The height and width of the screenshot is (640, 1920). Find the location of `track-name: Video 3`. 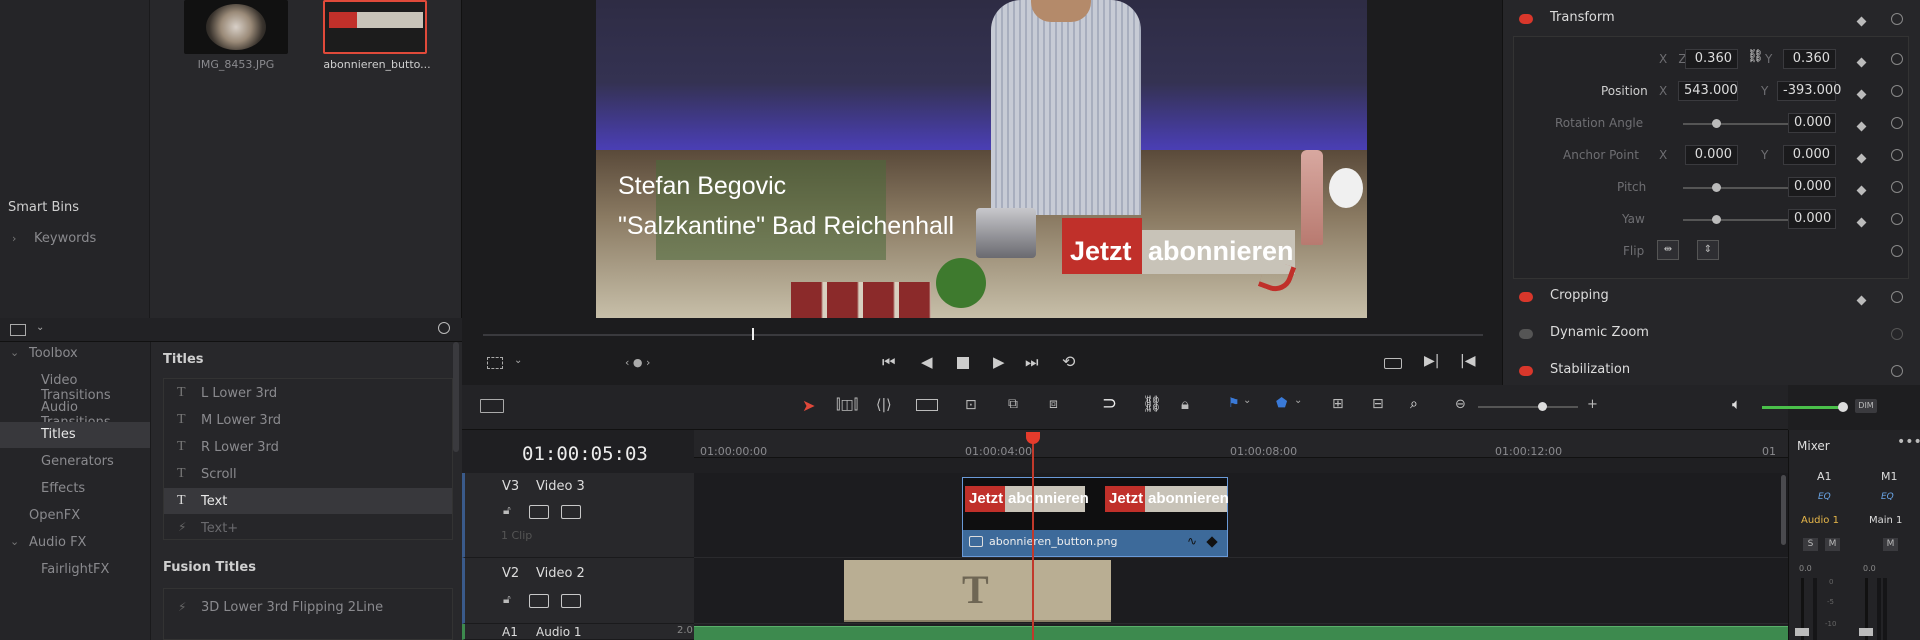

track-name: Video 3 is located at coordinates (560, 486).